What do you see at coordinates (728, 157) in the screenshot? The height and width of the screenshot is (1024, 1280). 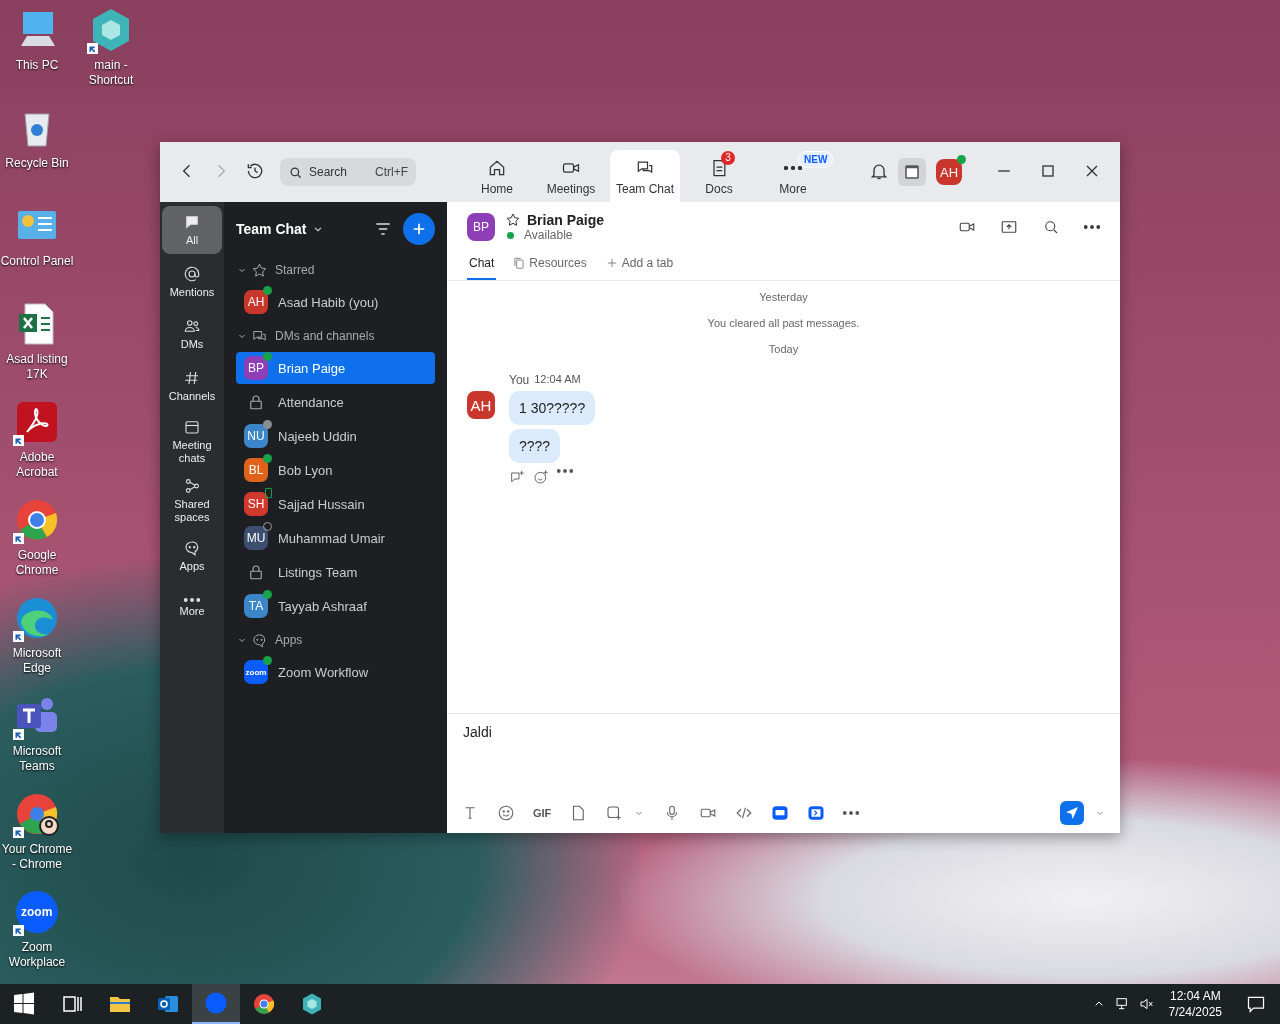 I see `count-badge: 3` at bounding box center [728, 157].